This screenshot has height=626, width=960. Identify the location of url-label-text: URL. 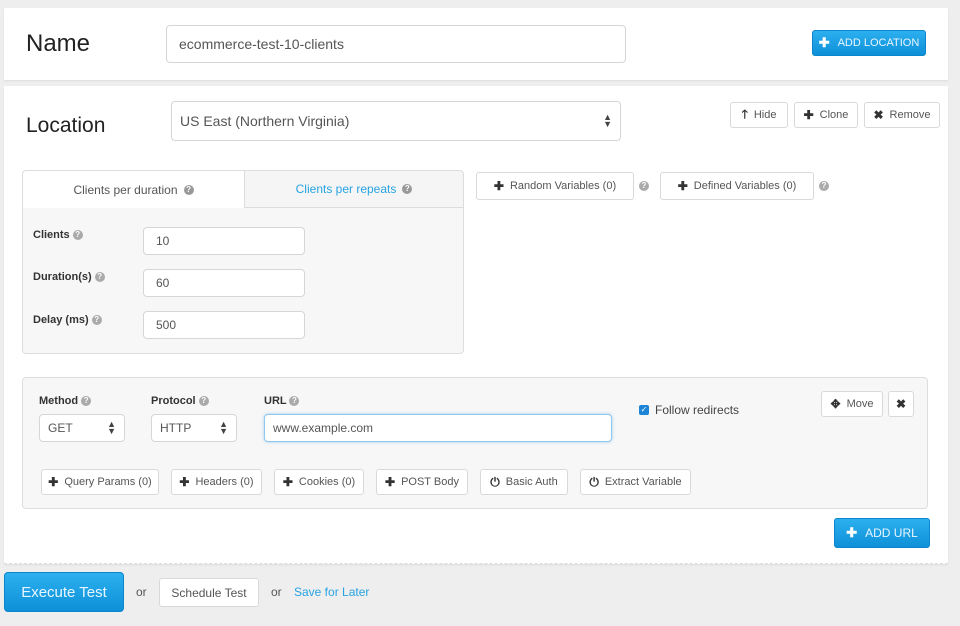
(275, 401).